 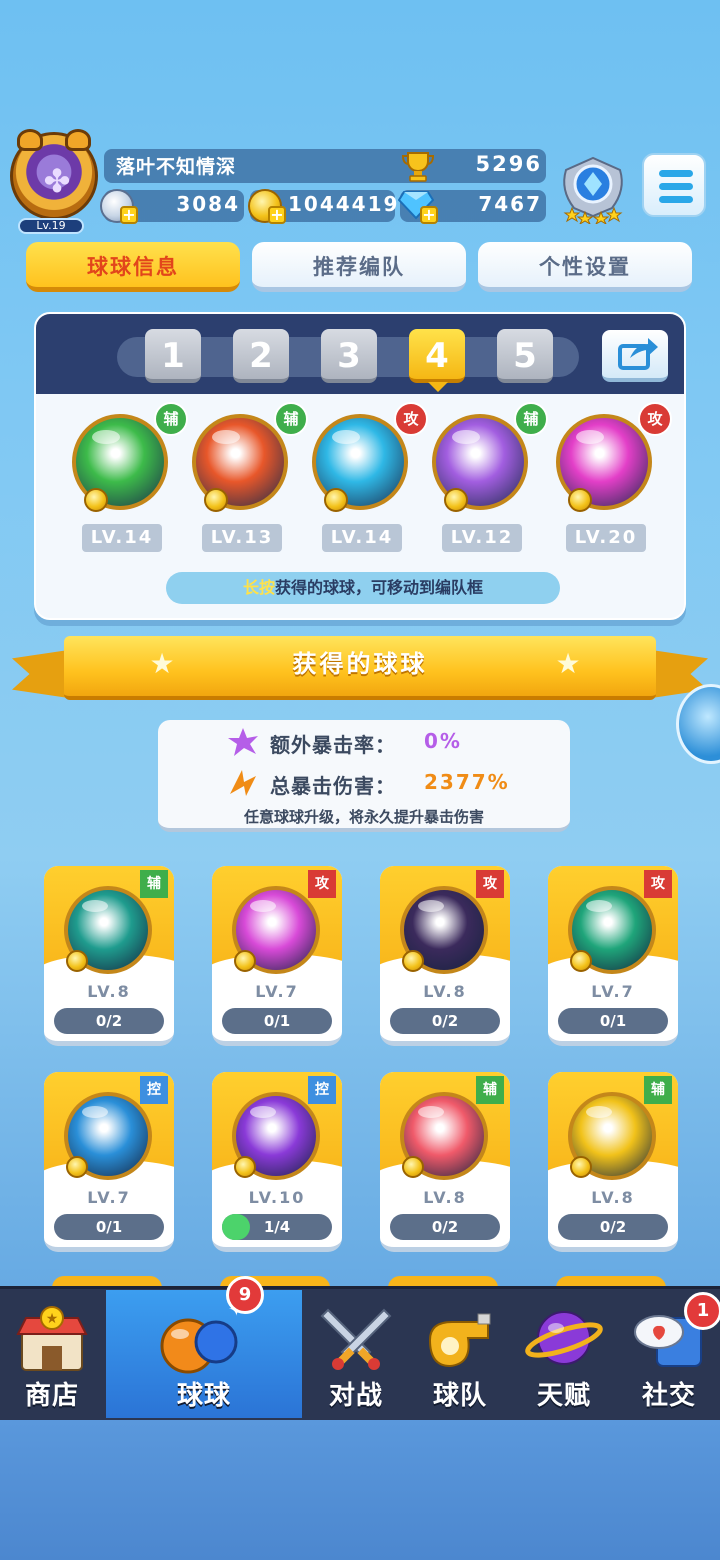 I want to click on hint-text: 获得的球球，可移动到编队框, so click(x=379, y=587).